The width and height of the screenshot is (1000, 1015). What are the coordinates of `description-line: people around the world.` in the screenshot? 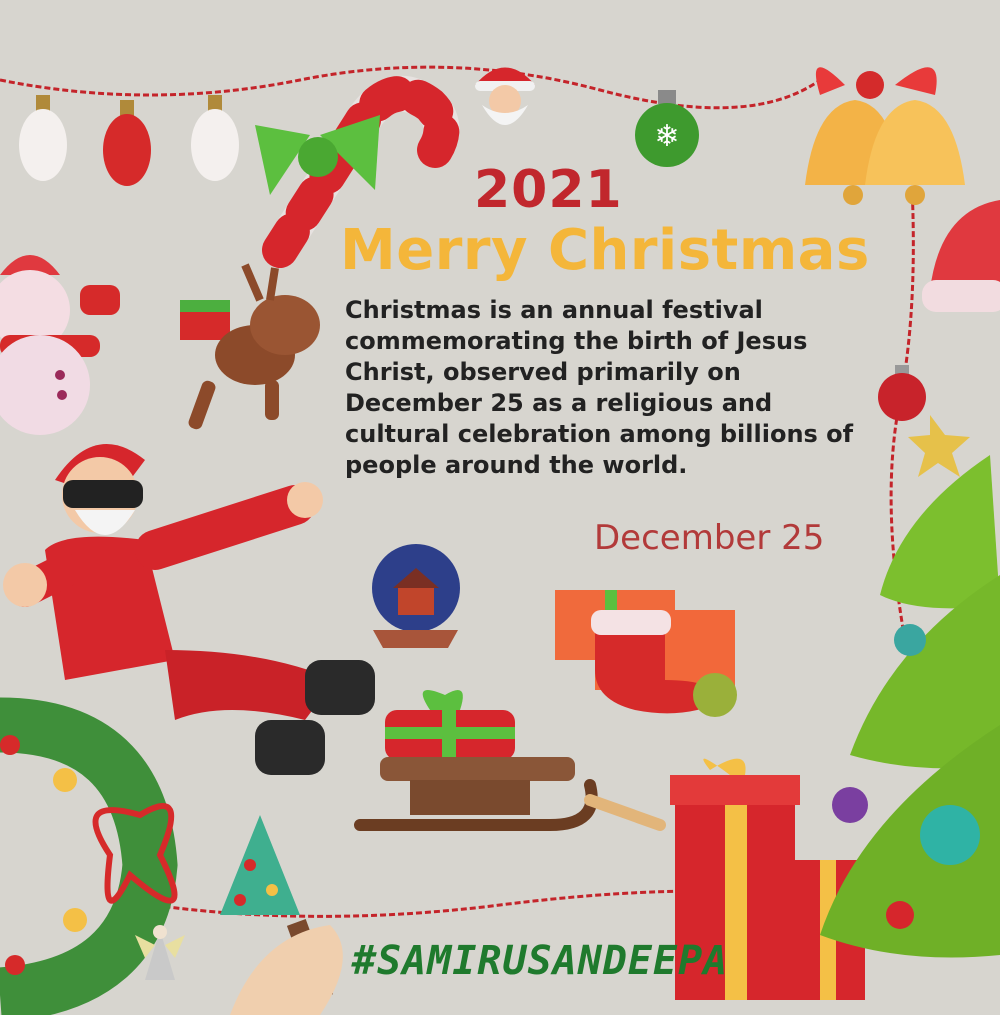 It's located at (516, 465).